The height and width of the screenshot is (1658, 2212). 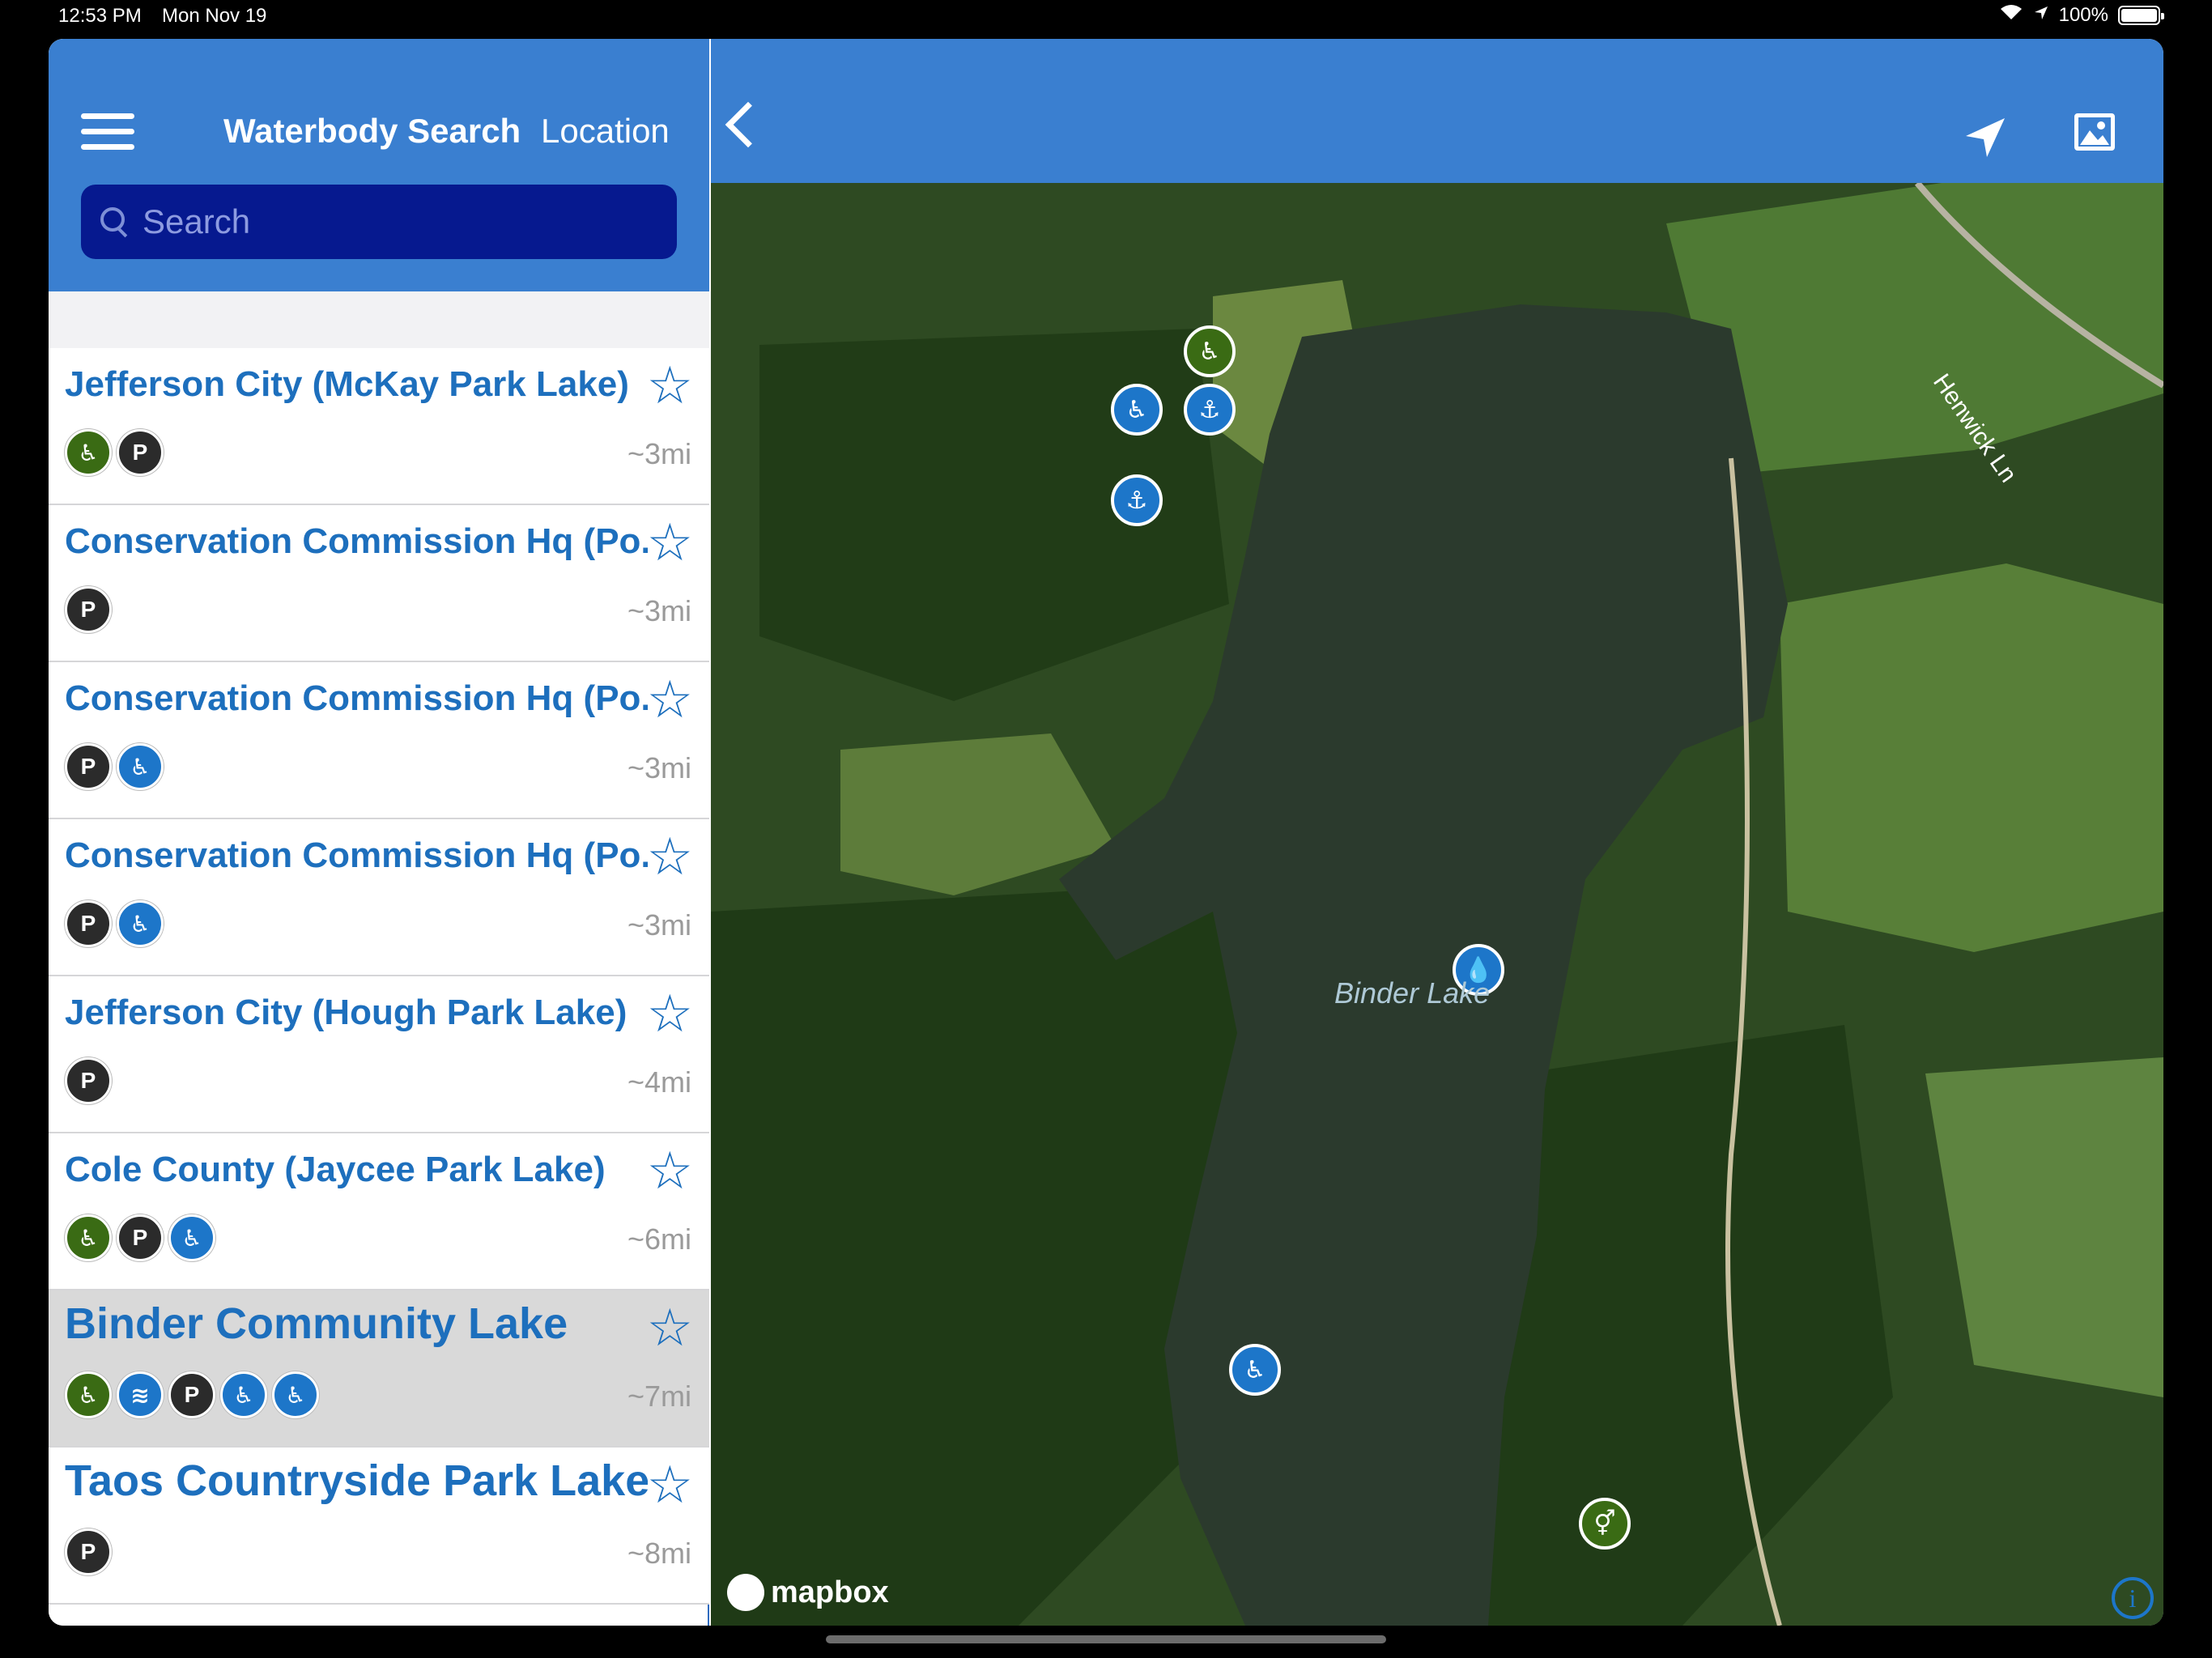 I want to click on mapbox-attribution: mapbox, so click(x=808, y=1592).